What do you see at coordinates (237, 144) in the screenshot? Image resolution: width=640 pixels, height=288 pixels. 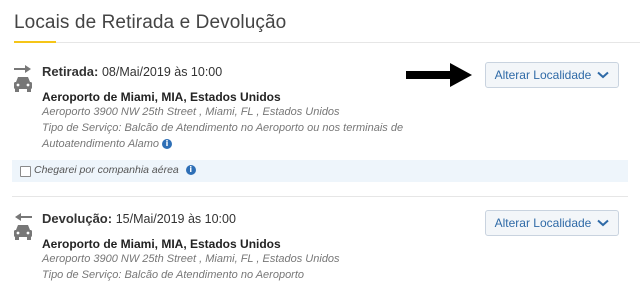 I see `pickup-service-line2-wrap: Autoatendimento Alamo i` at bounding box center [237, 144].